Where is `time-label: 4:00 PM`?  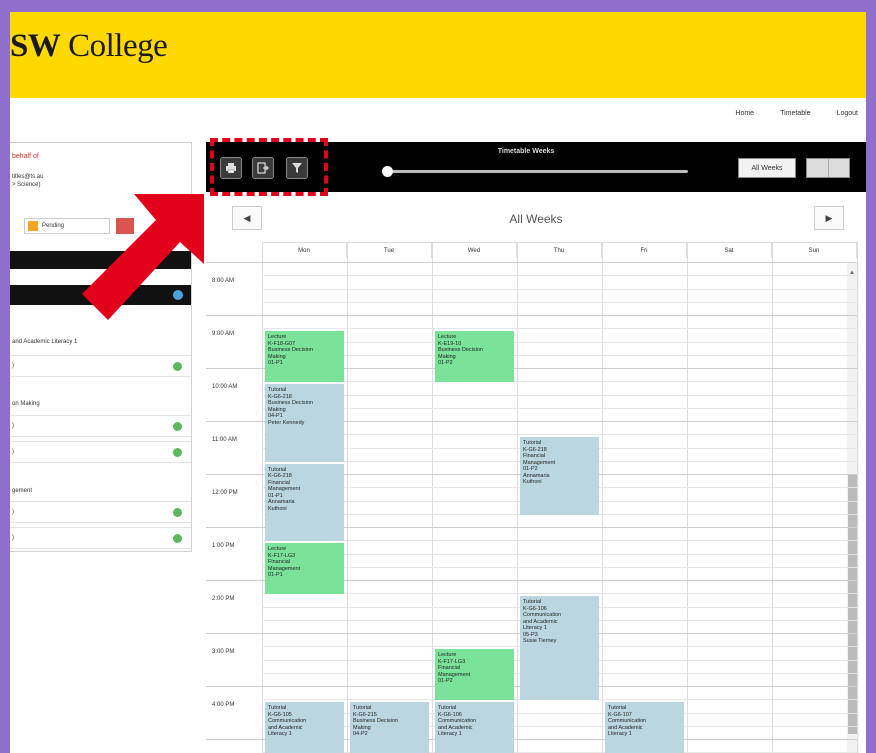 time-label: 4:00 PM is located at coordinates (223, 705).